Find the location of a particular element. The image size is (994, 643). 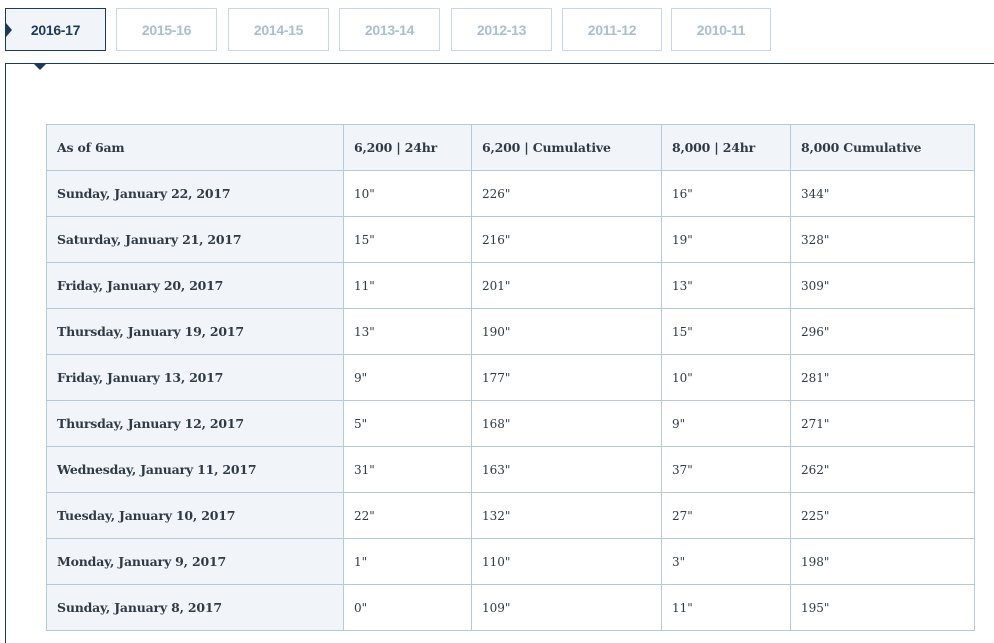

cell-6200-24hr: 0" is located at coordinates (407, 607).